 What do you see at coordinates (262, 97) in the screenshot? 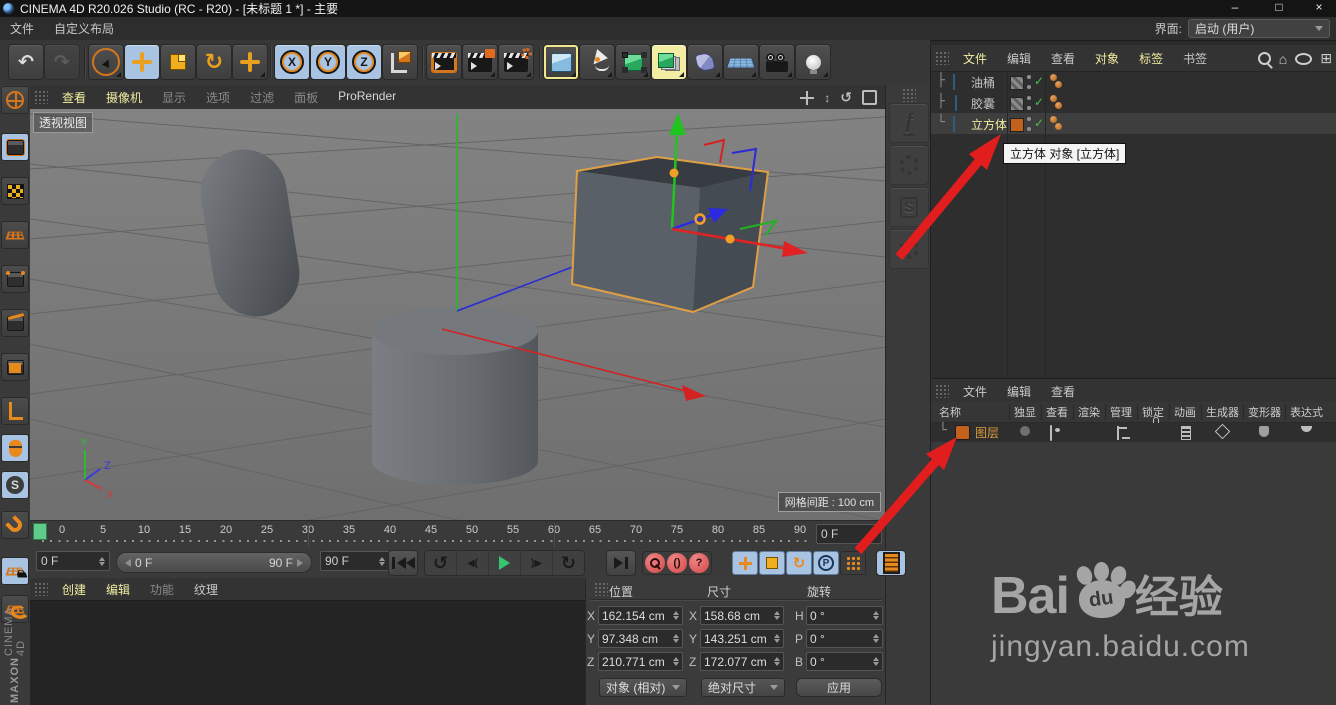
I see `viewport-menu-4: 过滤` at bounding box center [262, 97].